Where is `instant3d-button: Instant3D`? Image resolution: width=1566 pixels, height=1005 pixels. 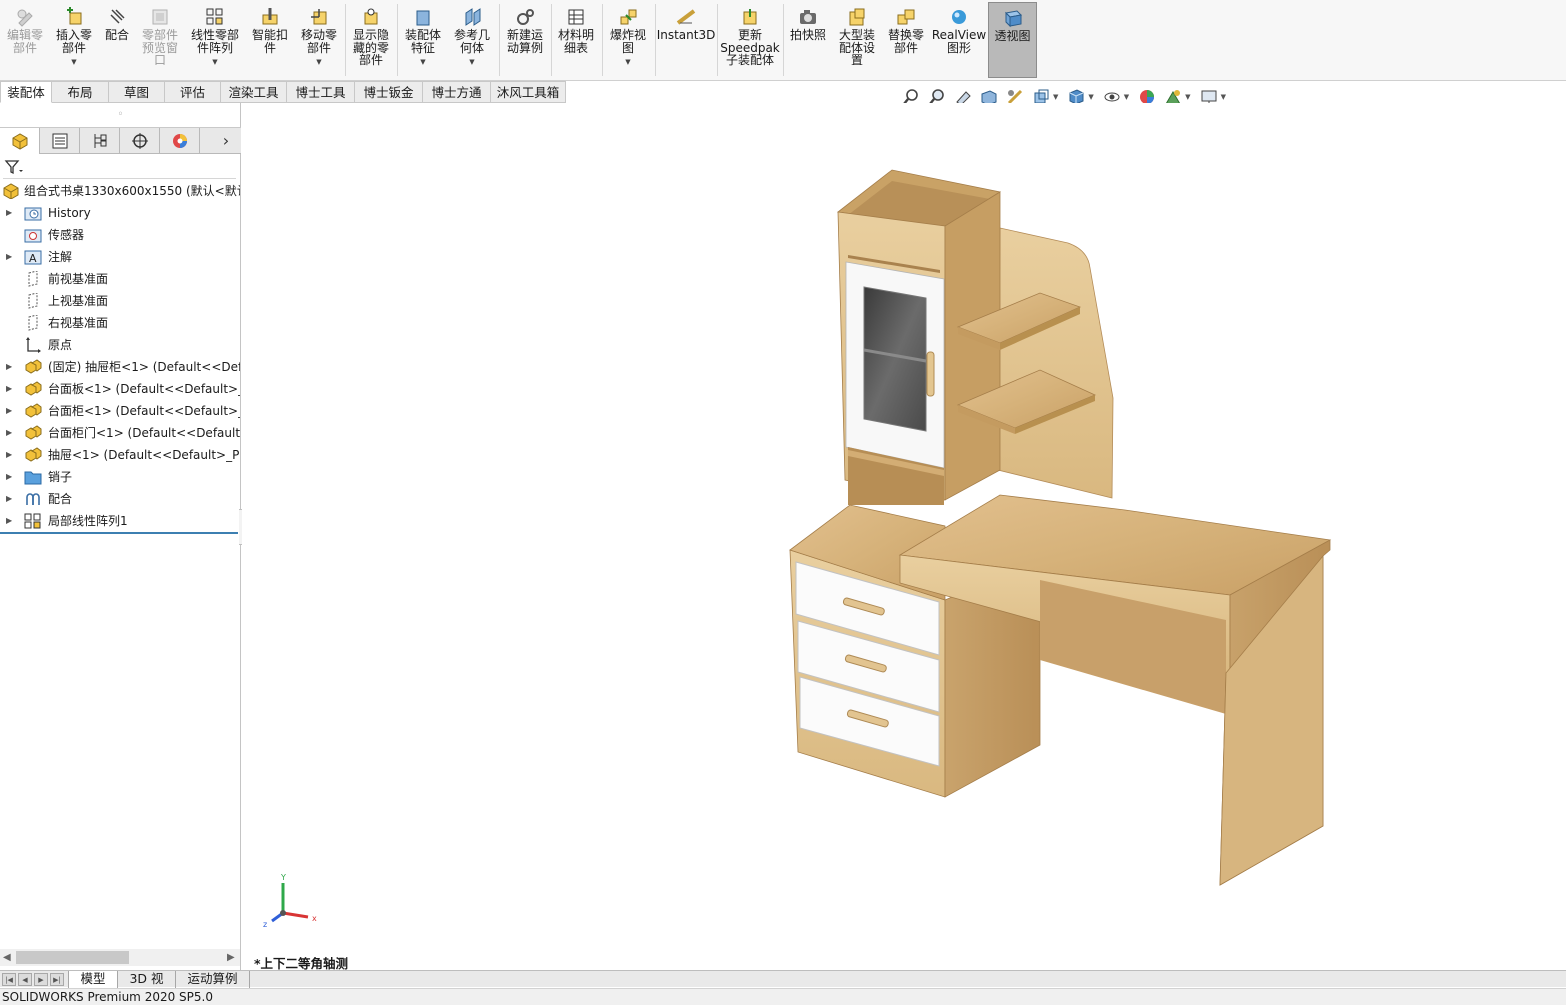 instant3d-button: Instant3D is located at coordinates (686, 40).